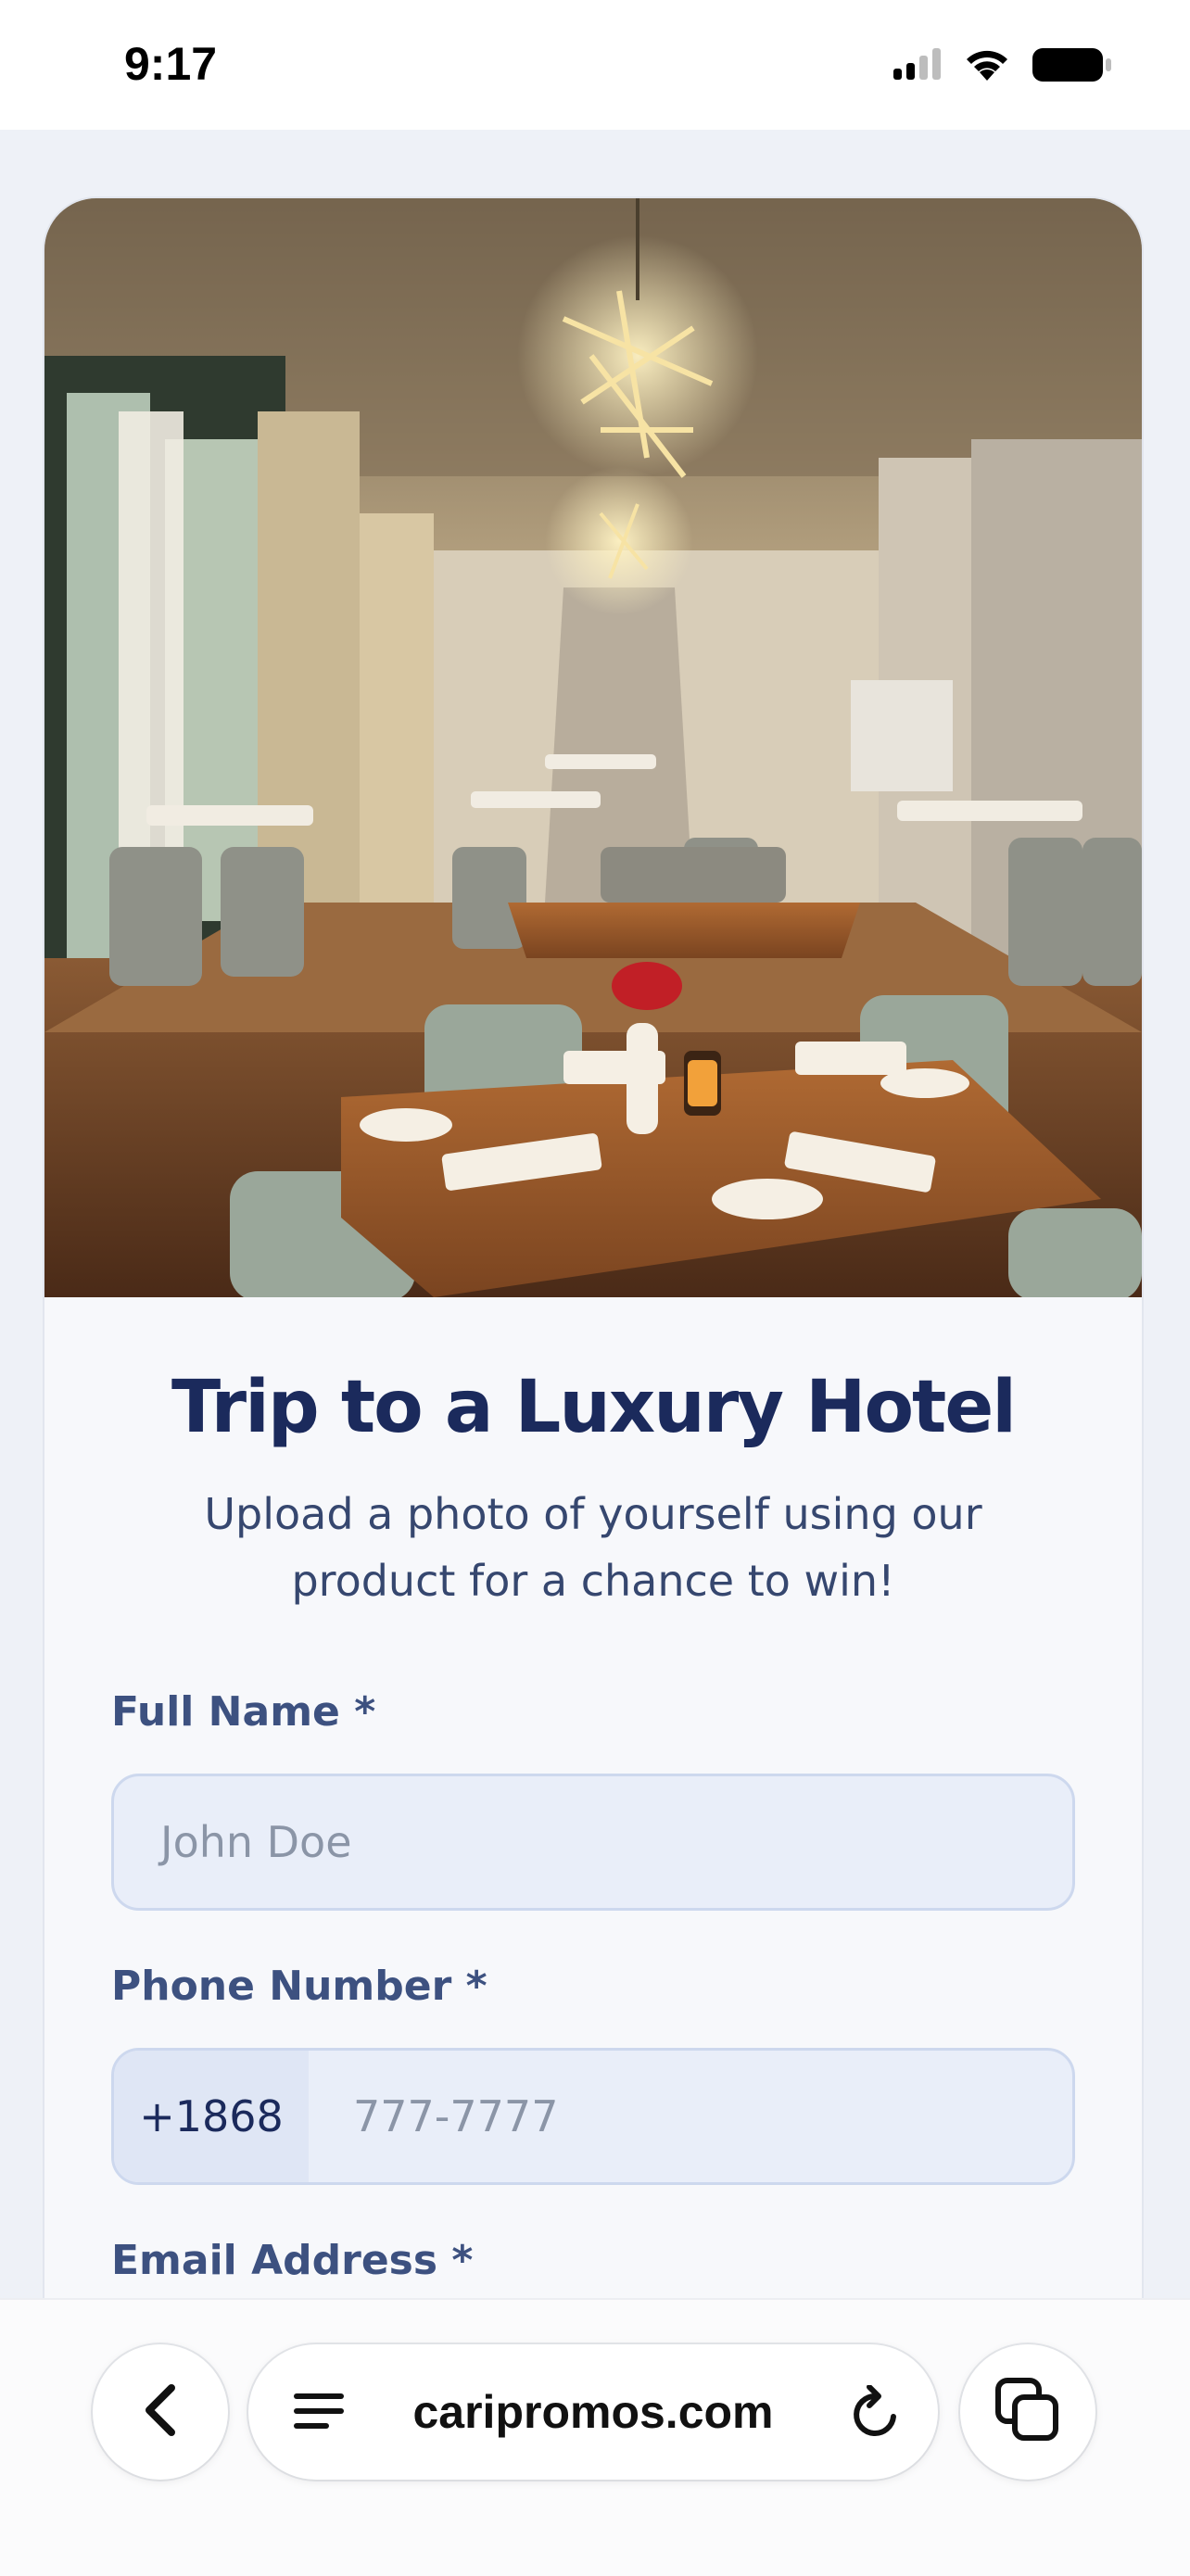 This screenshot has height=2576, width=1190. Describe the element at coordinates (171, 64) in the screenshot. I see `status-time: 9:17` at that location.